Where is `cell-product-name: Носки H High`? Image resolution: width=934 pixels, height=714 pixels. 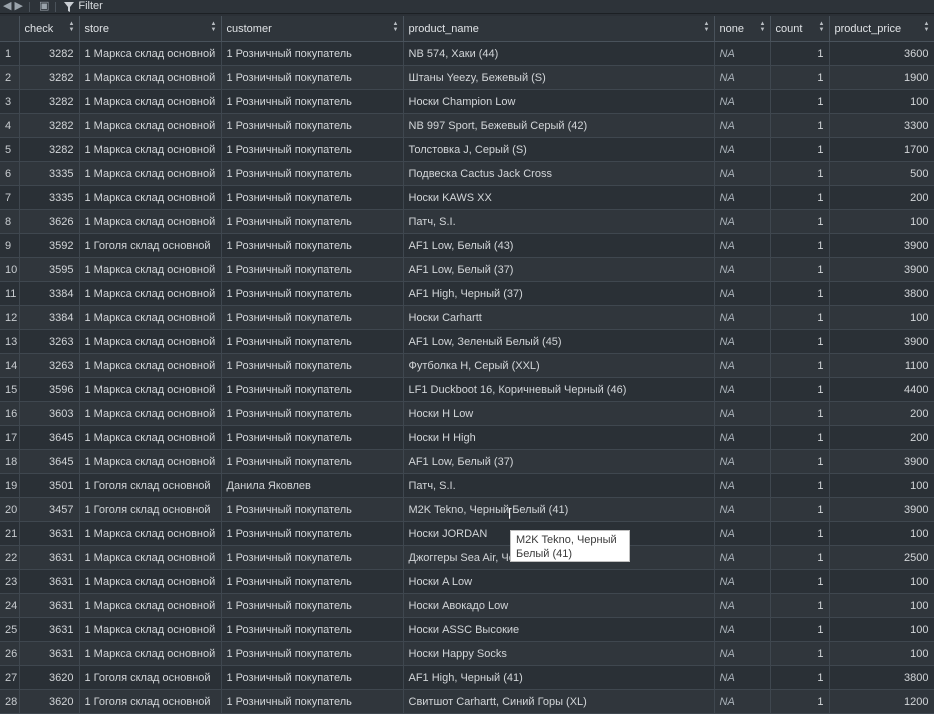
cell-product-name: Носки H High is located at coordinates (559, 437).